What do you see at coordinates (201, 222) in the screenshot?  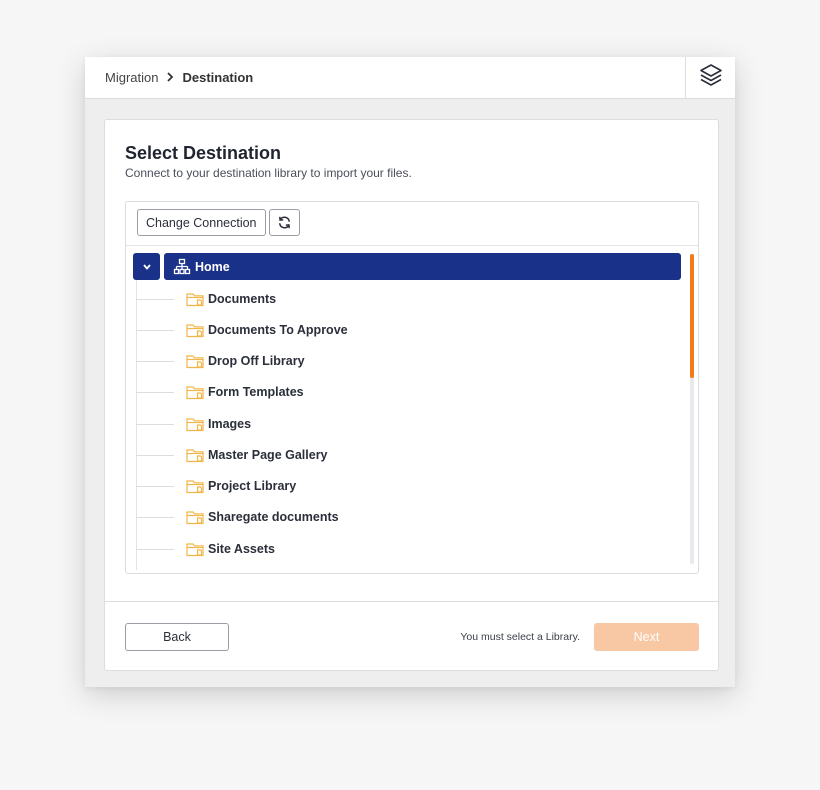 I see `change-connection-button: Change Connection` at bounding box center [201, 222].